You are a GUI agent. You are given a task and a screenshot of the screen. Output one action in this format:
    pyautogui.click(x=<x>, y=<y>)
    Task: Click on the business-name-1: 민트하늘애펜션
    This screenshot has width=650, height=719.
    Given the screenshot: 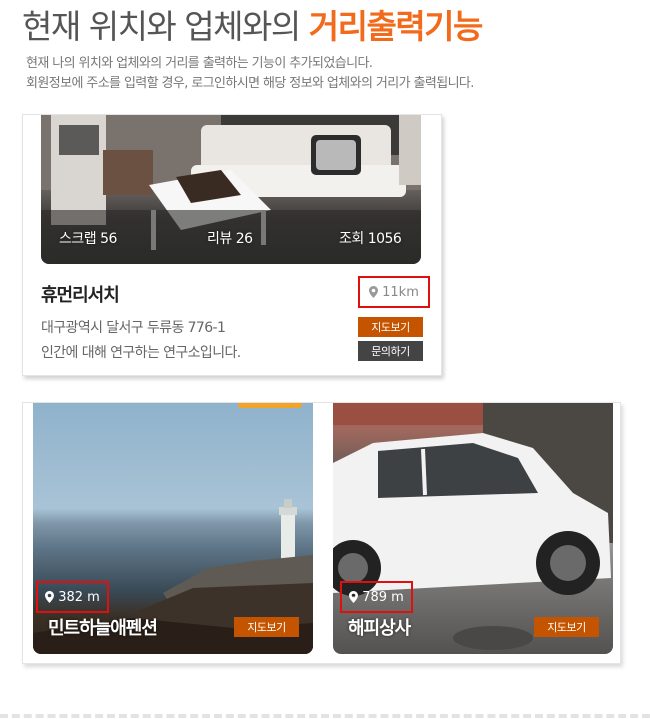 What is the action you would take?
    pyautogui.click(x=103, y=627)
    